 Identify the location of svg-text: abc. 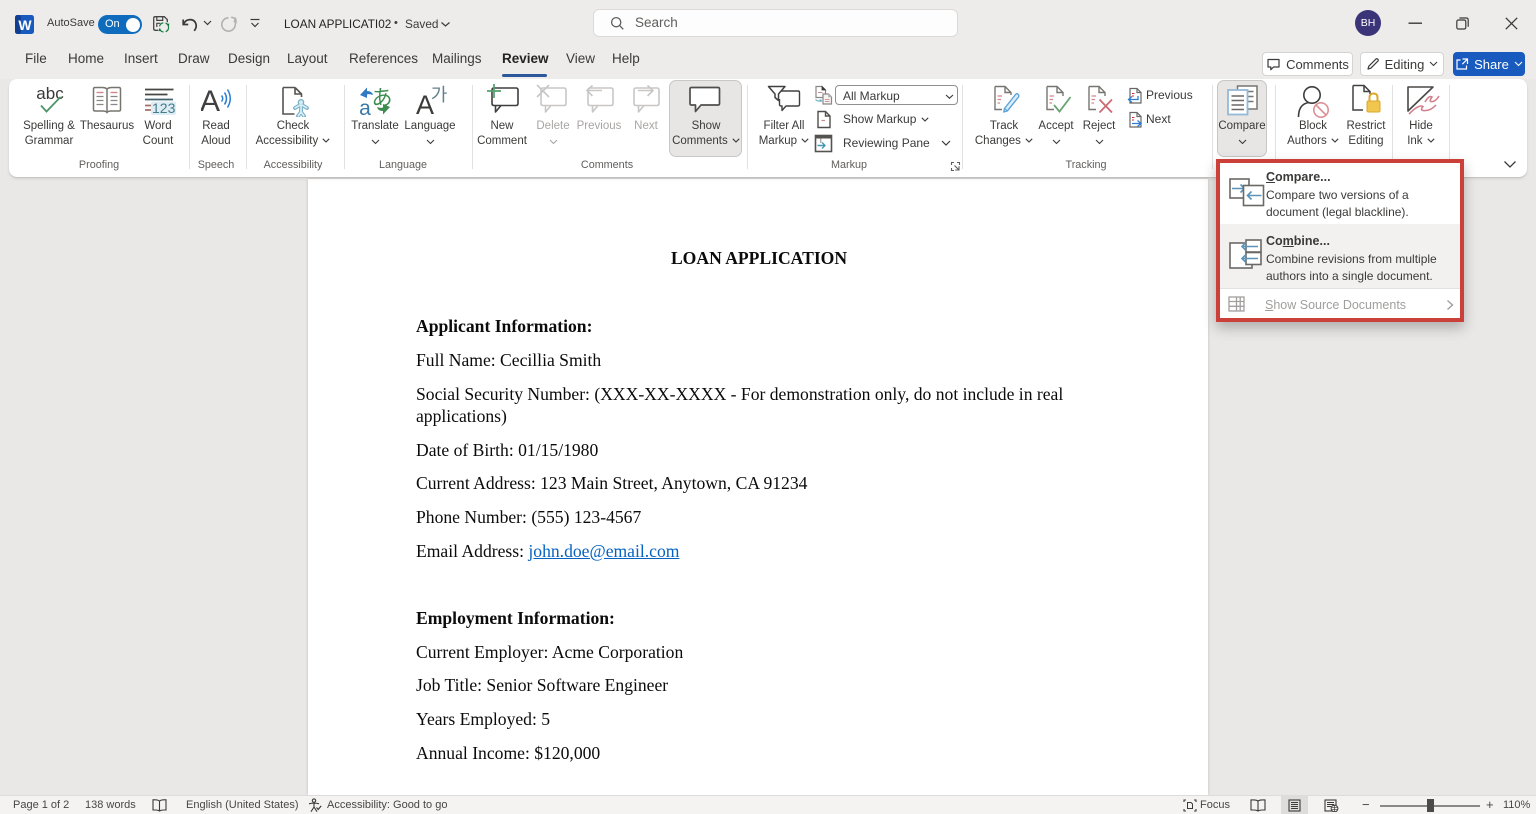
(50, 93).